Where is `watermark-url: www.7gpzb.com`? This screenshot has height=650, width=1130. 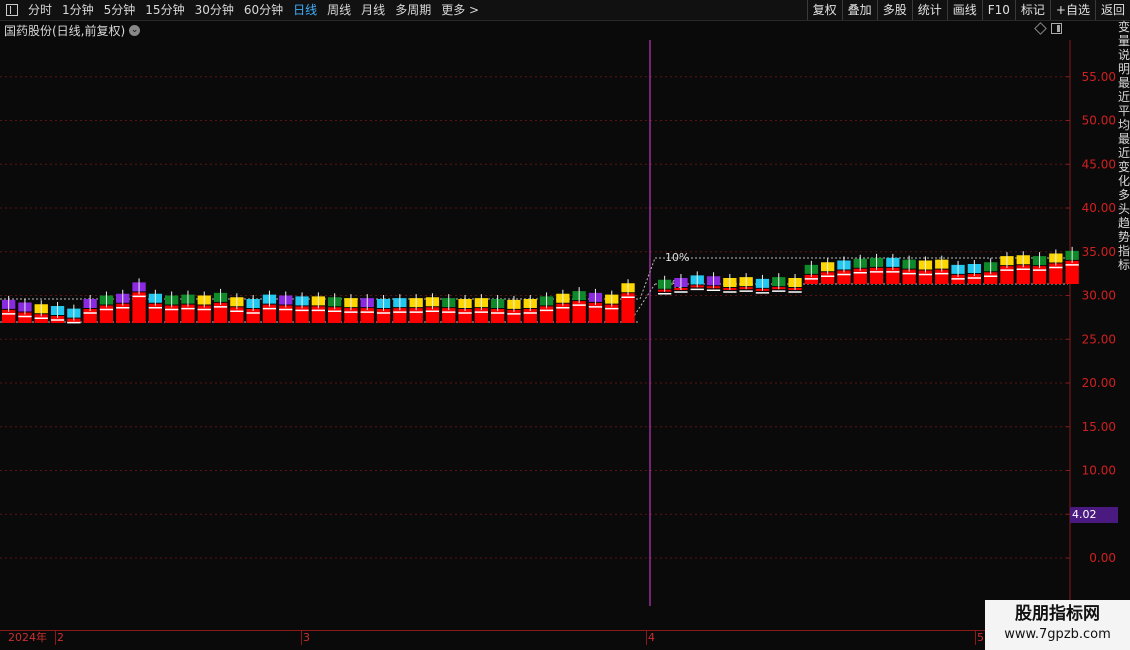 watermark-url: www.7gpzb.com is located at coordinates (1057, 634).